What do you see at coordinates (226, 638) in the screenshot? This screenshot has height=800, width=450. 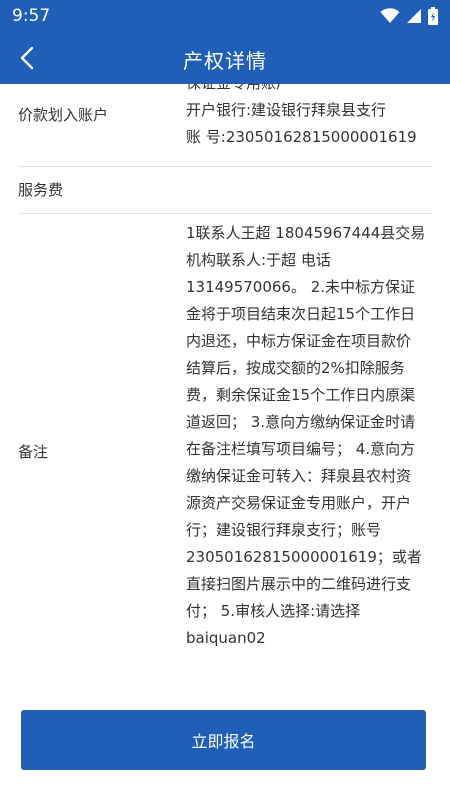 I see `remark-line: baiquan02` at bounding box center [226, 638].